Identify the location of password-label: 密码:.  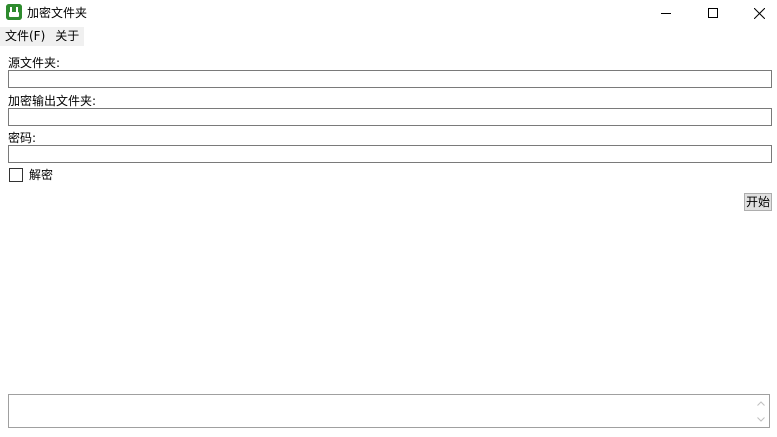
(22, 138).